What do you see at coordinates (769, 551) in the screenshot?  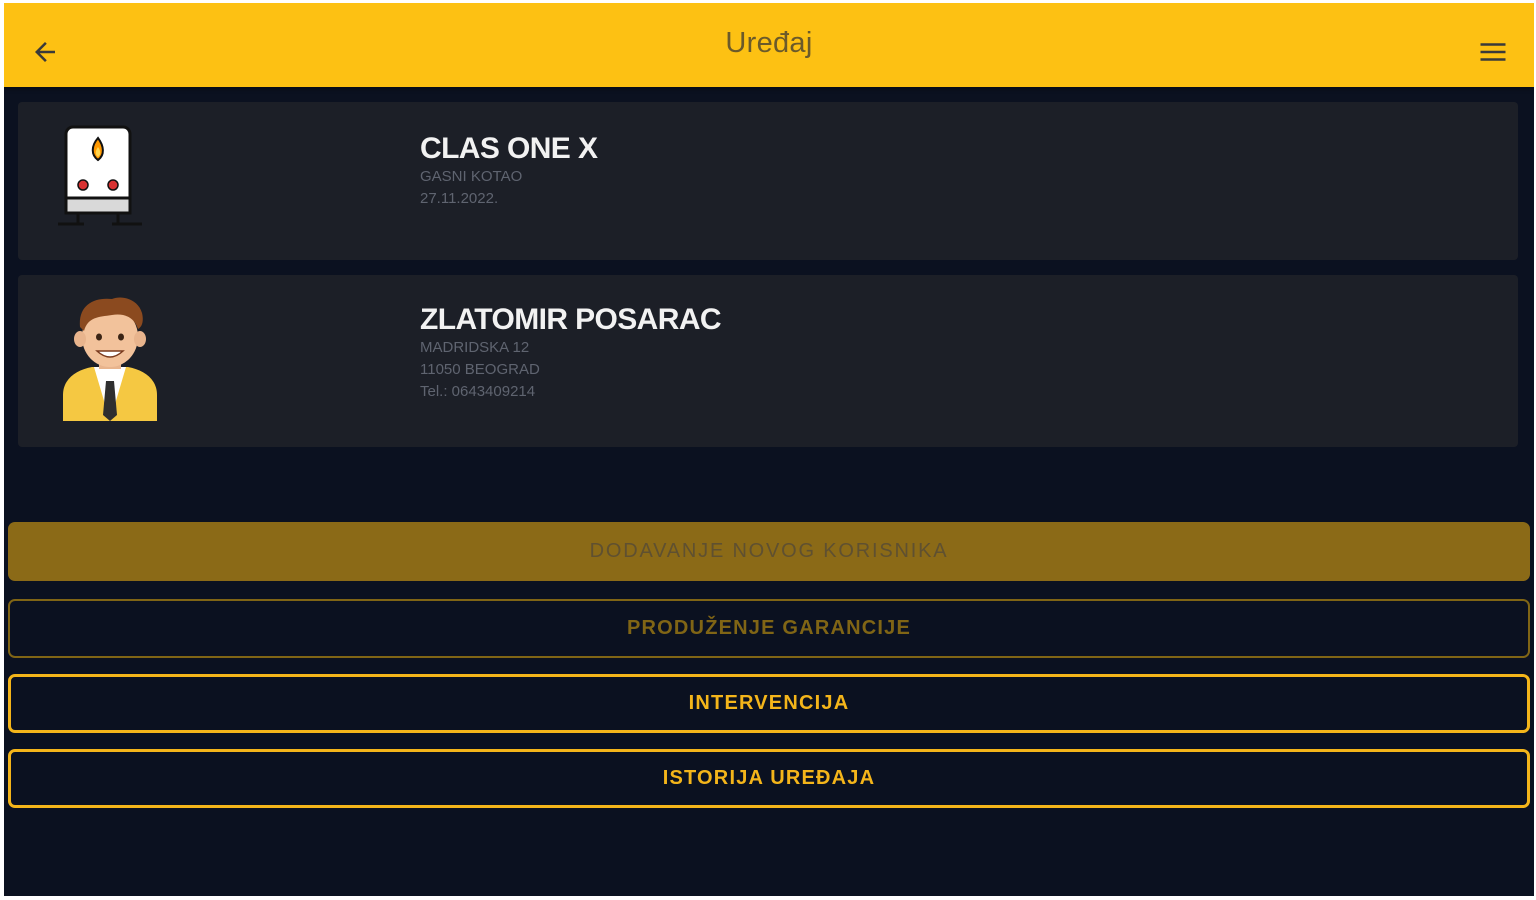 I see `add-new-user-button: DODAVANJE NOVOG KORISNIKA` at bounding box center [769, 551].